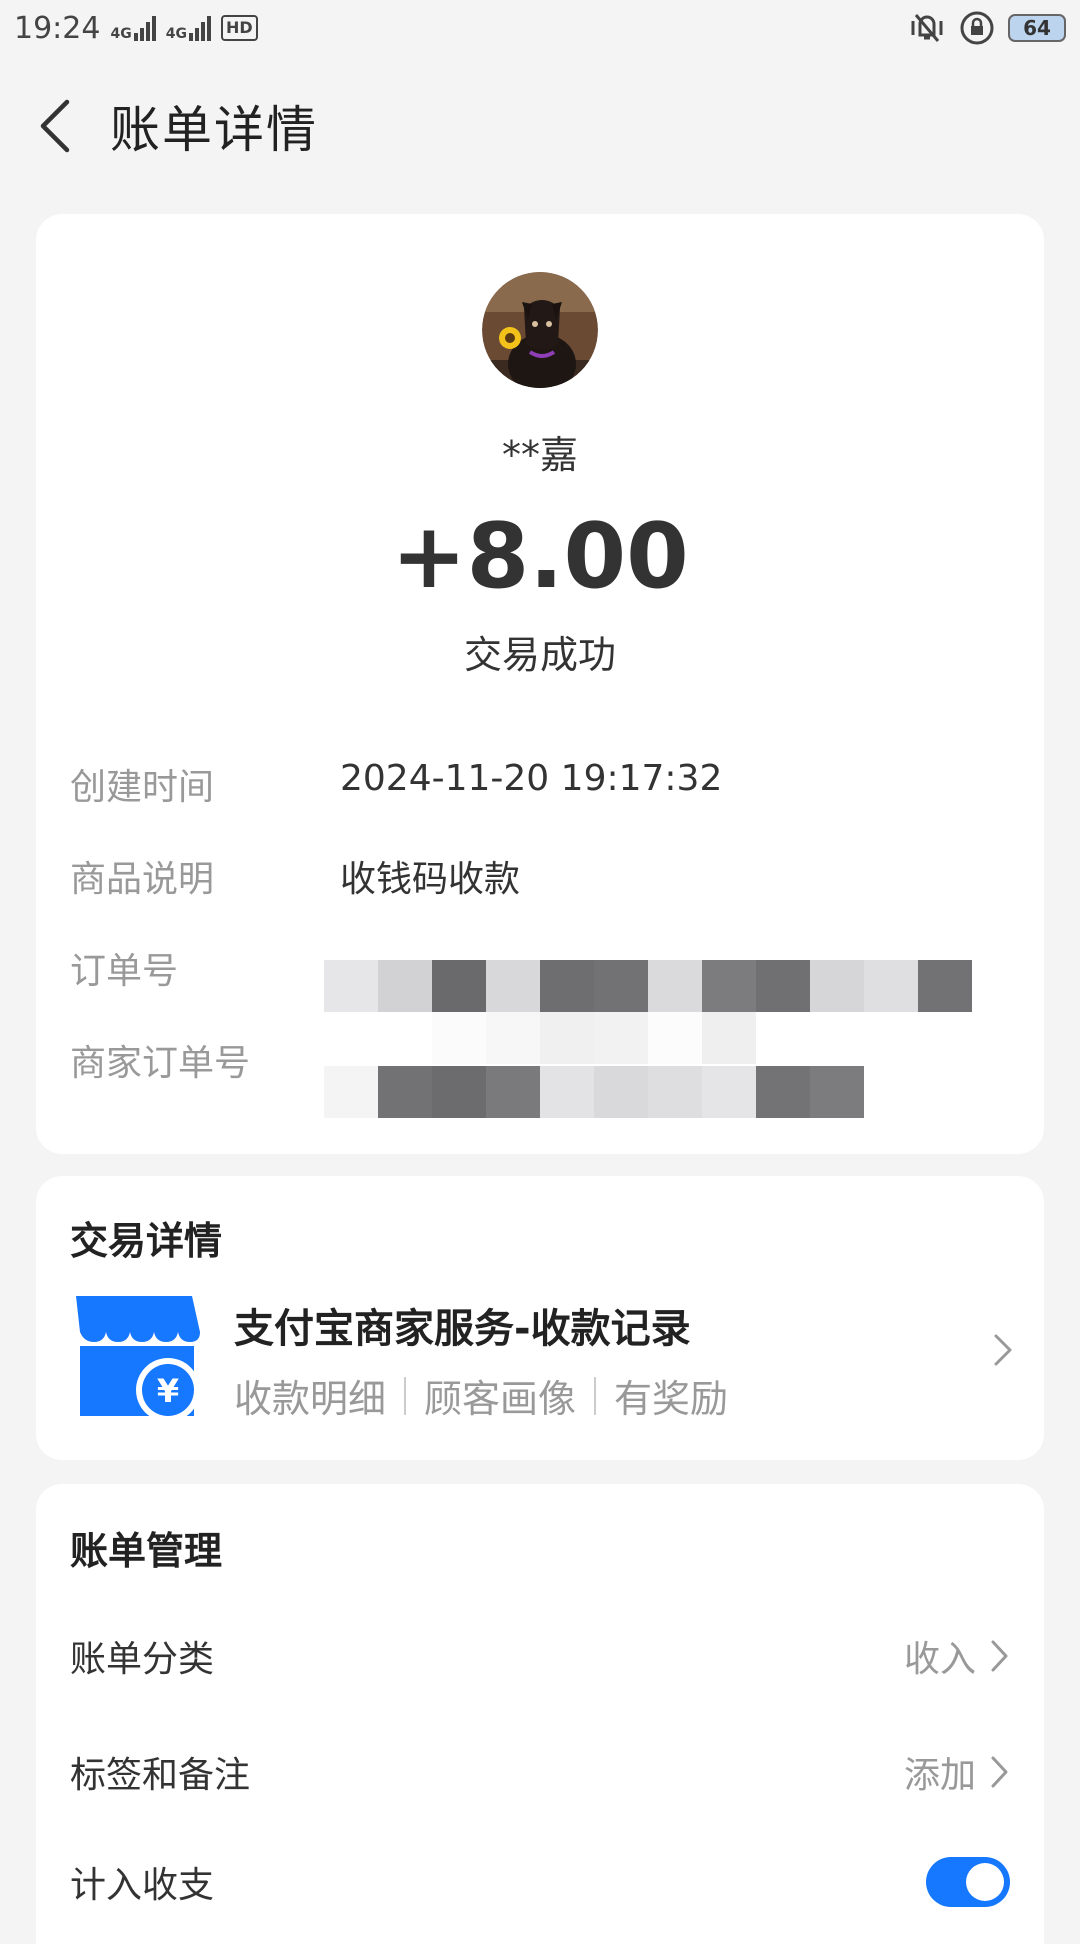 This screenshot has width=1080, height=1944. I want to click on created-time-label: 创建时间, so click(142, 787).